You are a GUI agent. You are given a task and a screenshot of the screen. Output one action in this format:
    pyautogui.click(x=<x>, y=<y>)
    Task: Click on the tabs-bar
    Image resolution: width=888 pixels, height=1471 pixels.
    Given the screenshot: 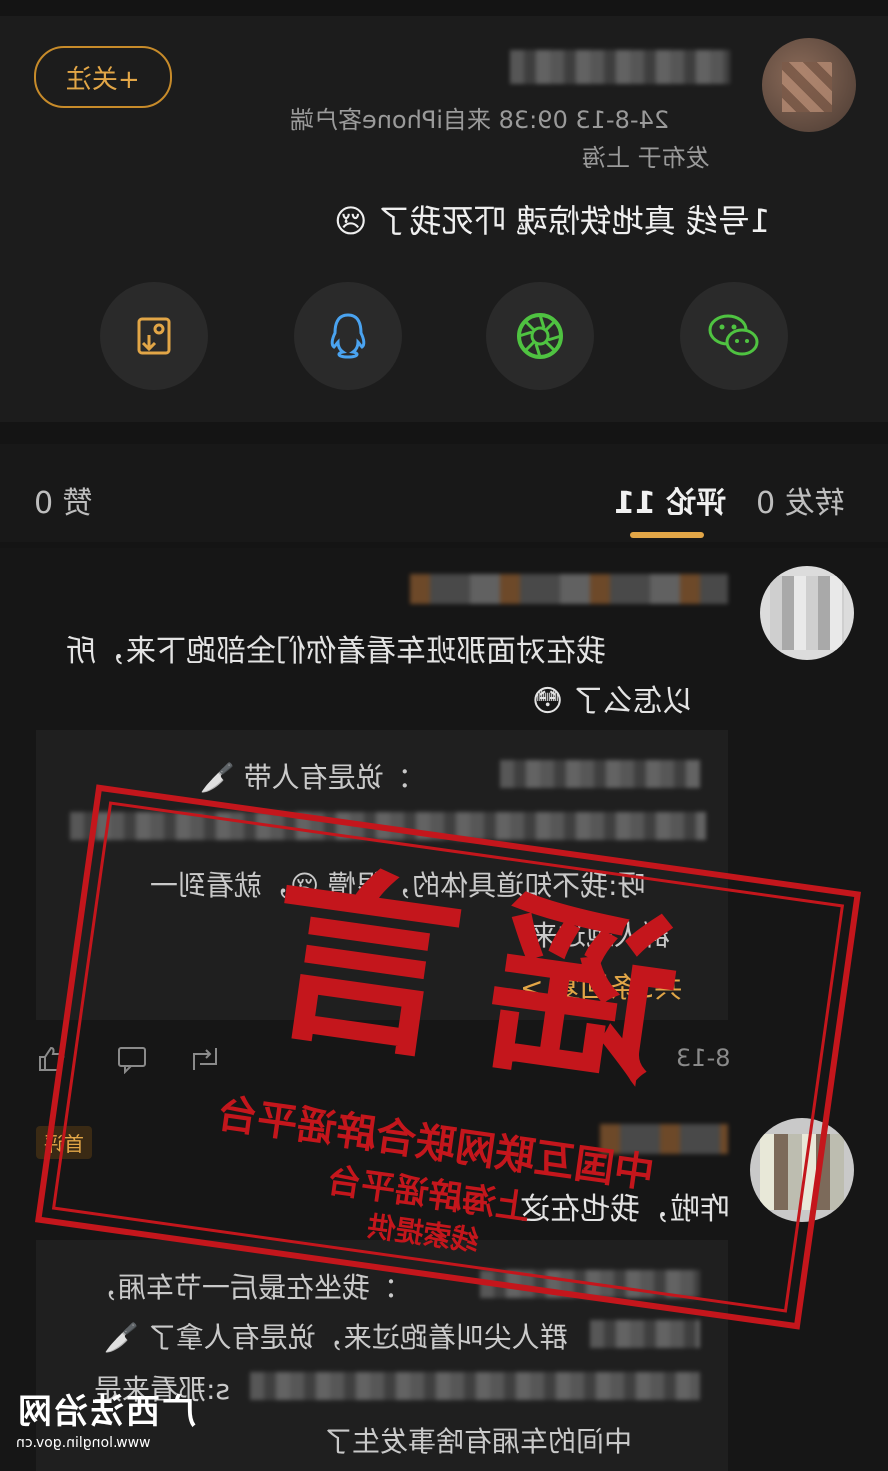 What is the action you would take?
    pyautogui.click(x=444, y=493)
    